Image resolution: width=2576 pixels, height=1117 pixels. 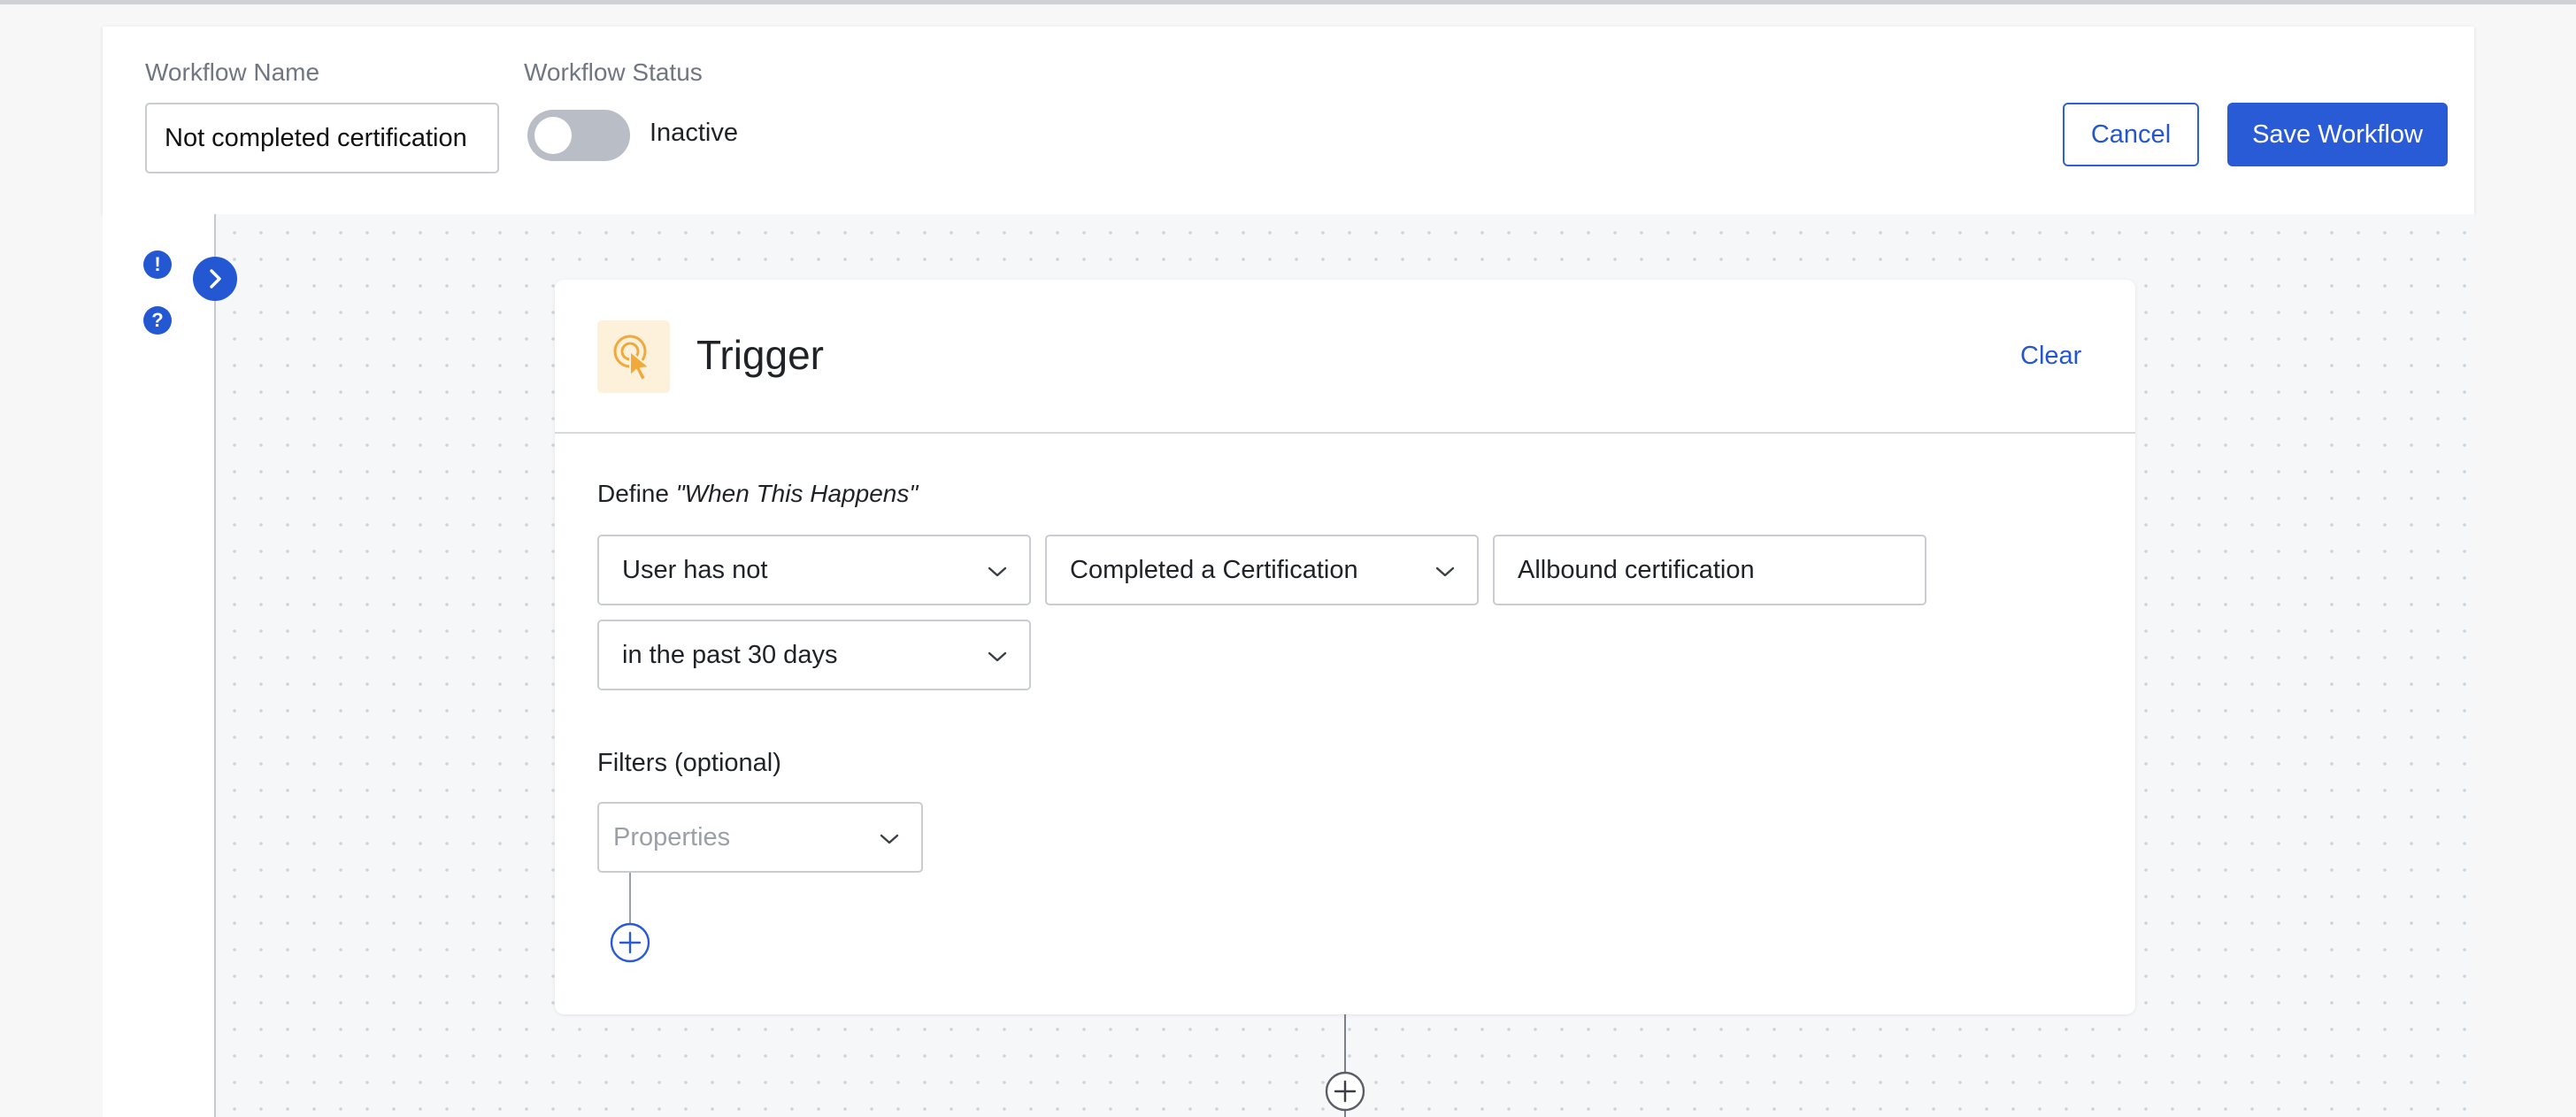 I want to click on condition-event-select: Completed a Certification, so click(x=1262, y=570).